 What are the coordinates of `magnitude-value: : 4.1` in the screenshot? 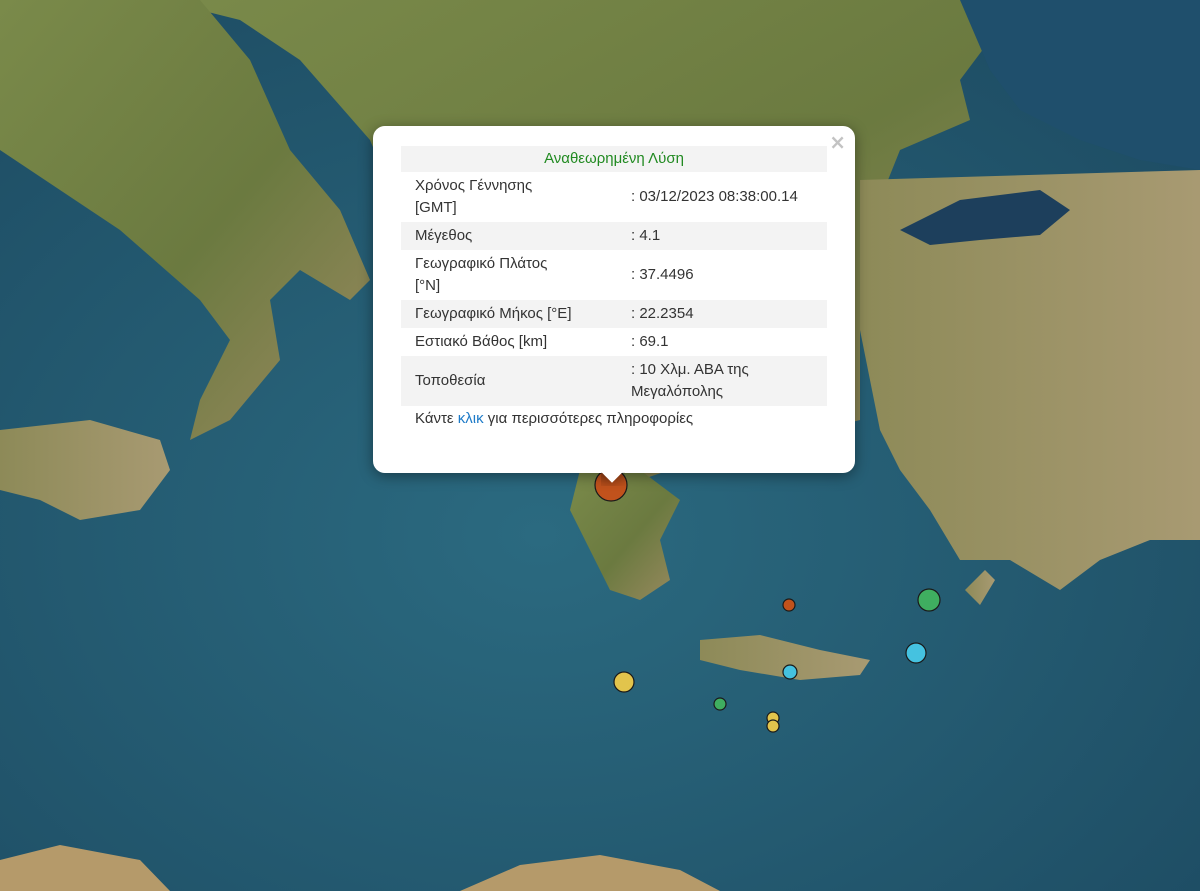 It's located at (708, 236).